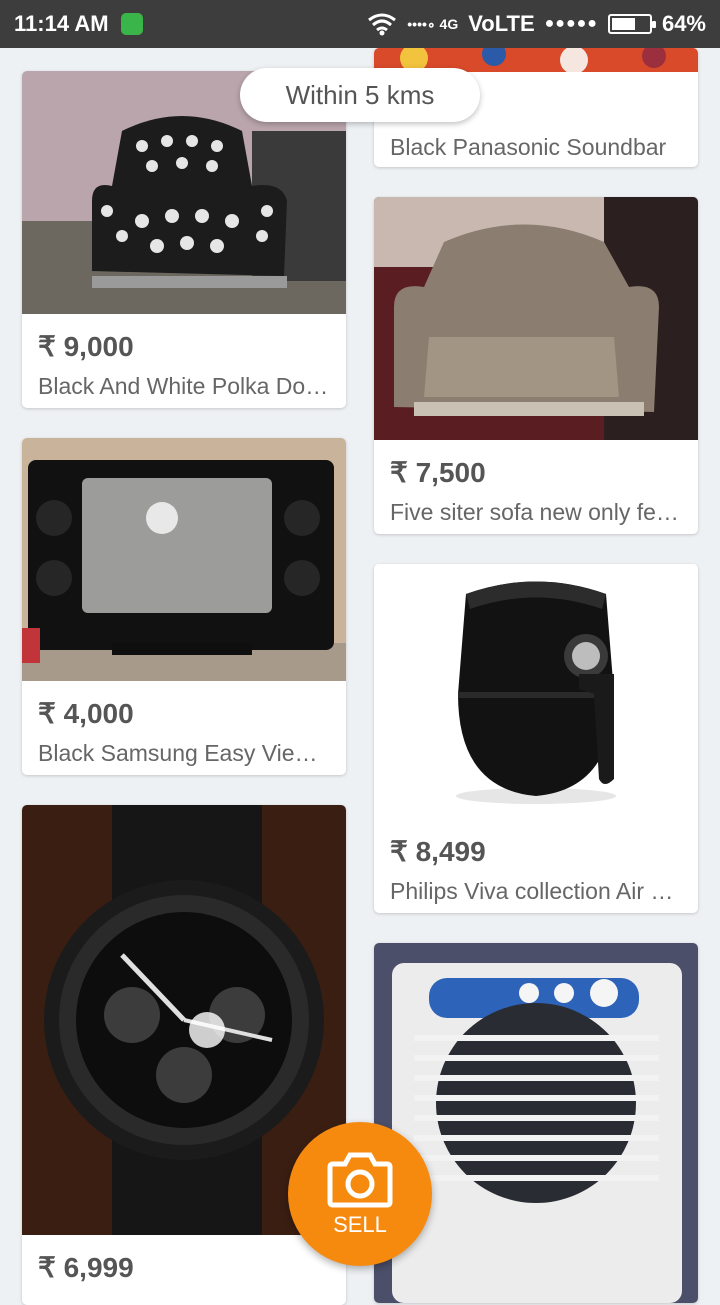 This screenshot has width=720, height=1305. What do you see at coordinates (631, 24) in the screenshot?
I see `battery-icon` at bounding box center [631, 24].